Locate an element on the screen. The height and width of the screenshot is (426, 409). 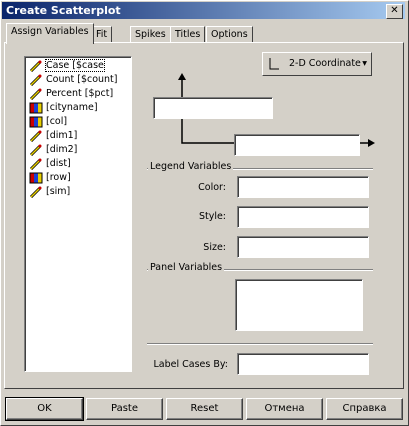
variable-label: [sim] is located at coordinates (58, 191).